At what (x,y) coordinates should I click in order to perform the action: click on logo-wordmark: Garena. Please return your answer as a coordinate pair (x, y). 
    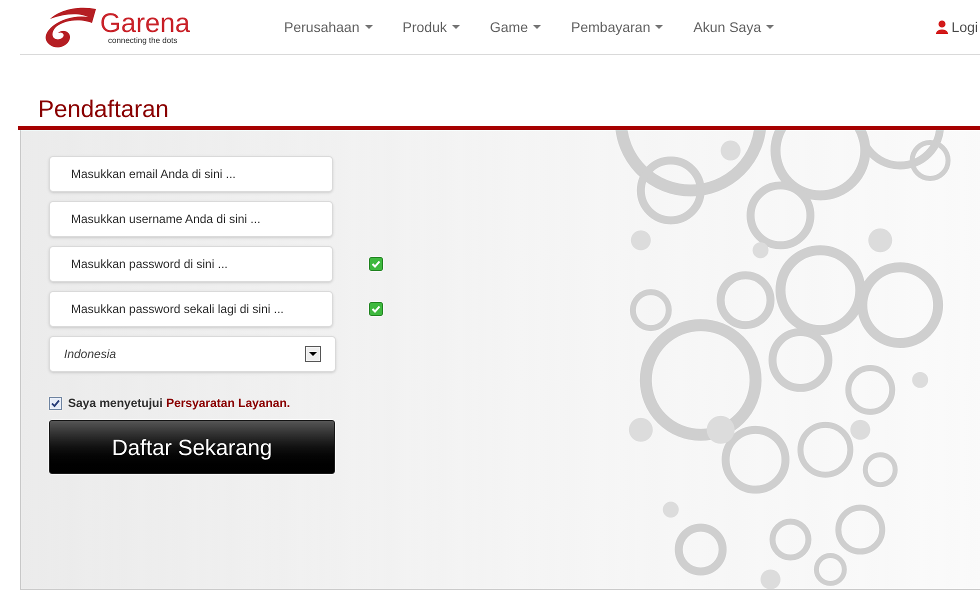
    Looking at the image, I should click on (145, 23).